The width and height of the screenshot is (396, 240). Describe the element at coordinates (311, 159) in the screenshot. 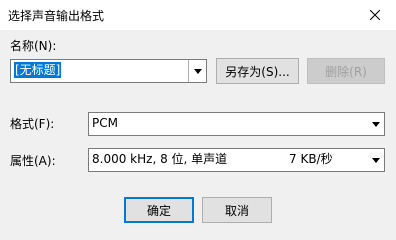

I see `attributes-rate: 7 KB/秒` at that location.